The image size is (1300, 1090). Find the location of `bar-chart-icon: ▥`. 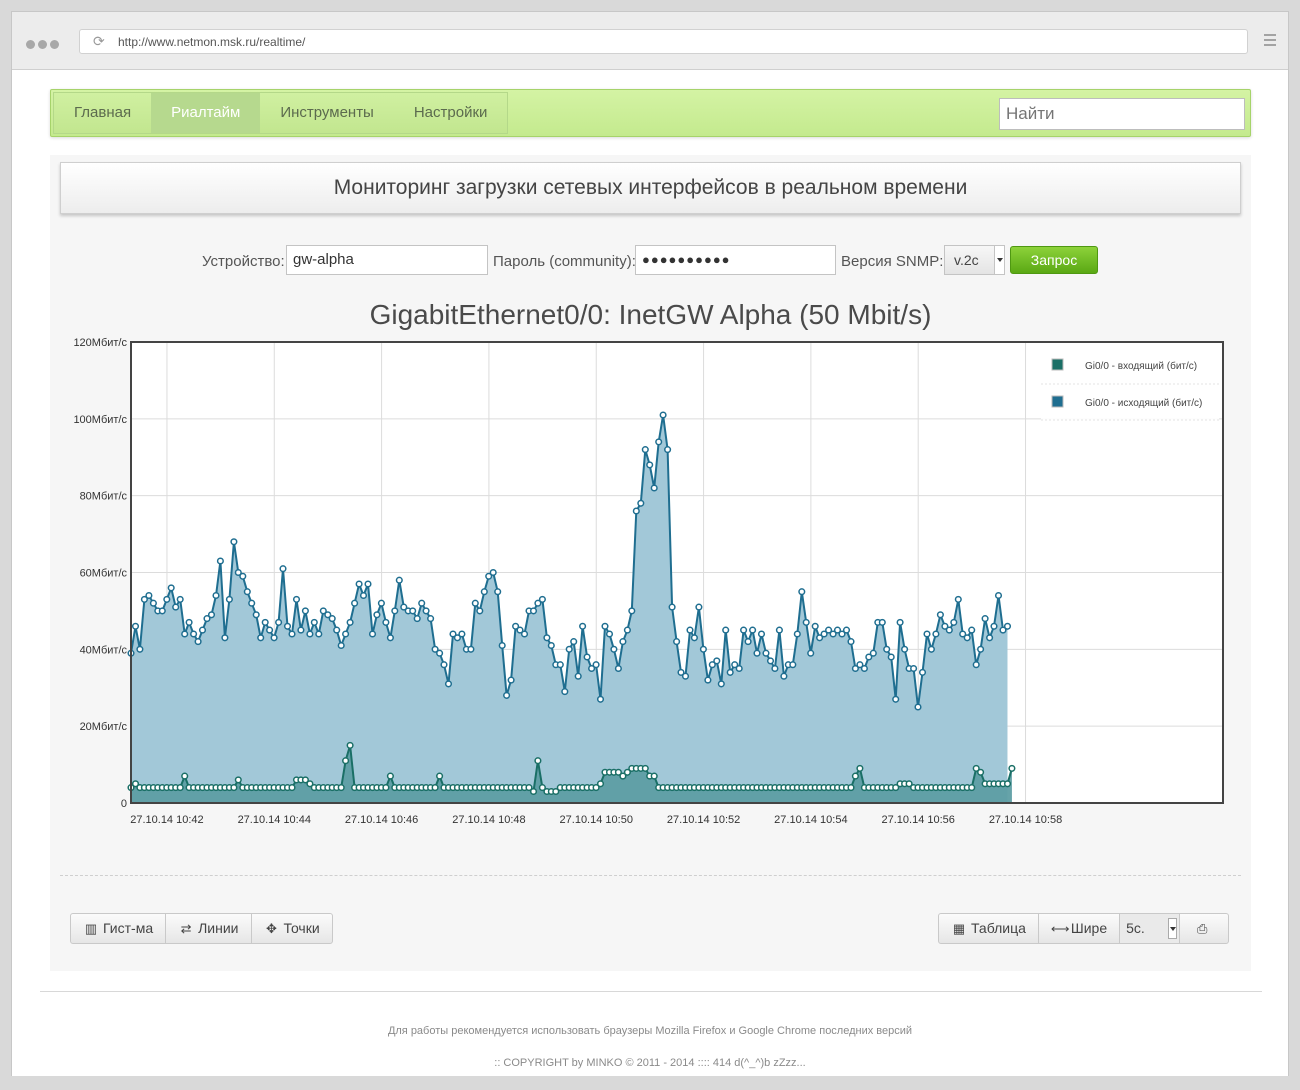

bar-chart-icon: ▥ is located at coordinates (91, 928).